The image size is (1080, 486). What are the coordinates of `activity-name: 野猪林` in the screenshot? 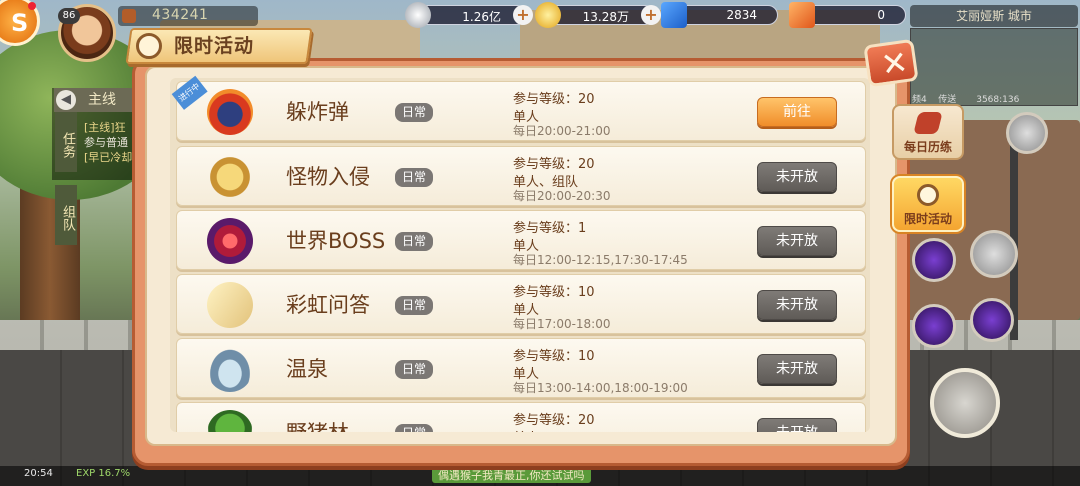 It's located at (317, 424).